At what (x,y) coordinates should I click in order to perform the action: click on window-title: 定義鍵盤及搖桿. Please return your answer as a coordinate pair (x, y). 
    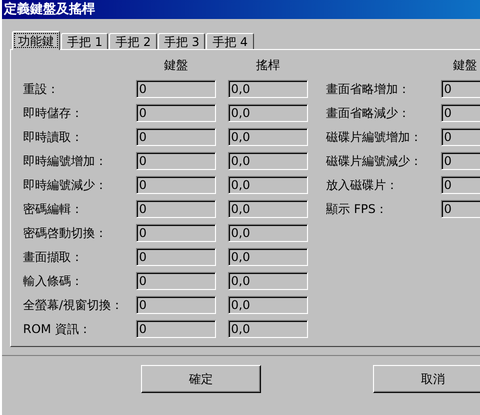
    Looking at the image, I should click on (241, 9).